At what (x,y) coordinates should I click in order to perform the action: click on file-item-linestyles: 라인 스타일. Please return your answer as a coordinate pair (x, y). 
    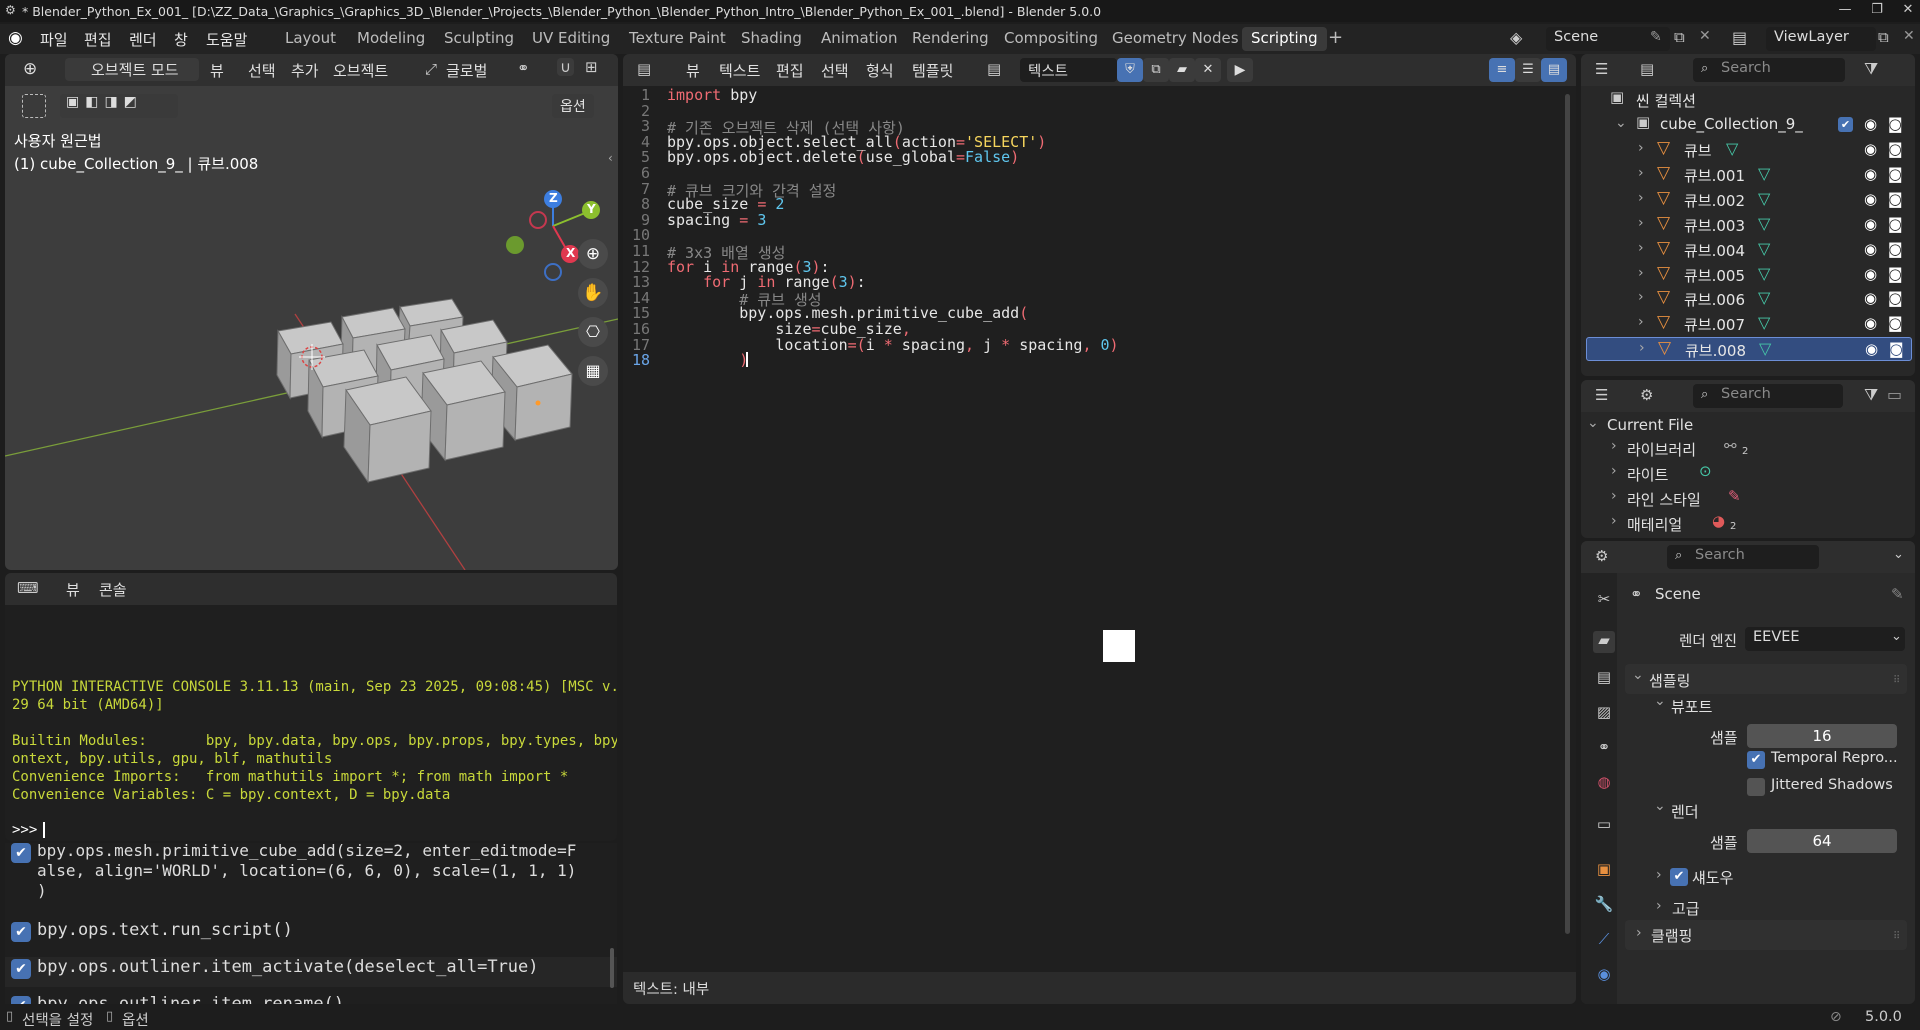
    Looking at the image, I should click on (1664, 499).